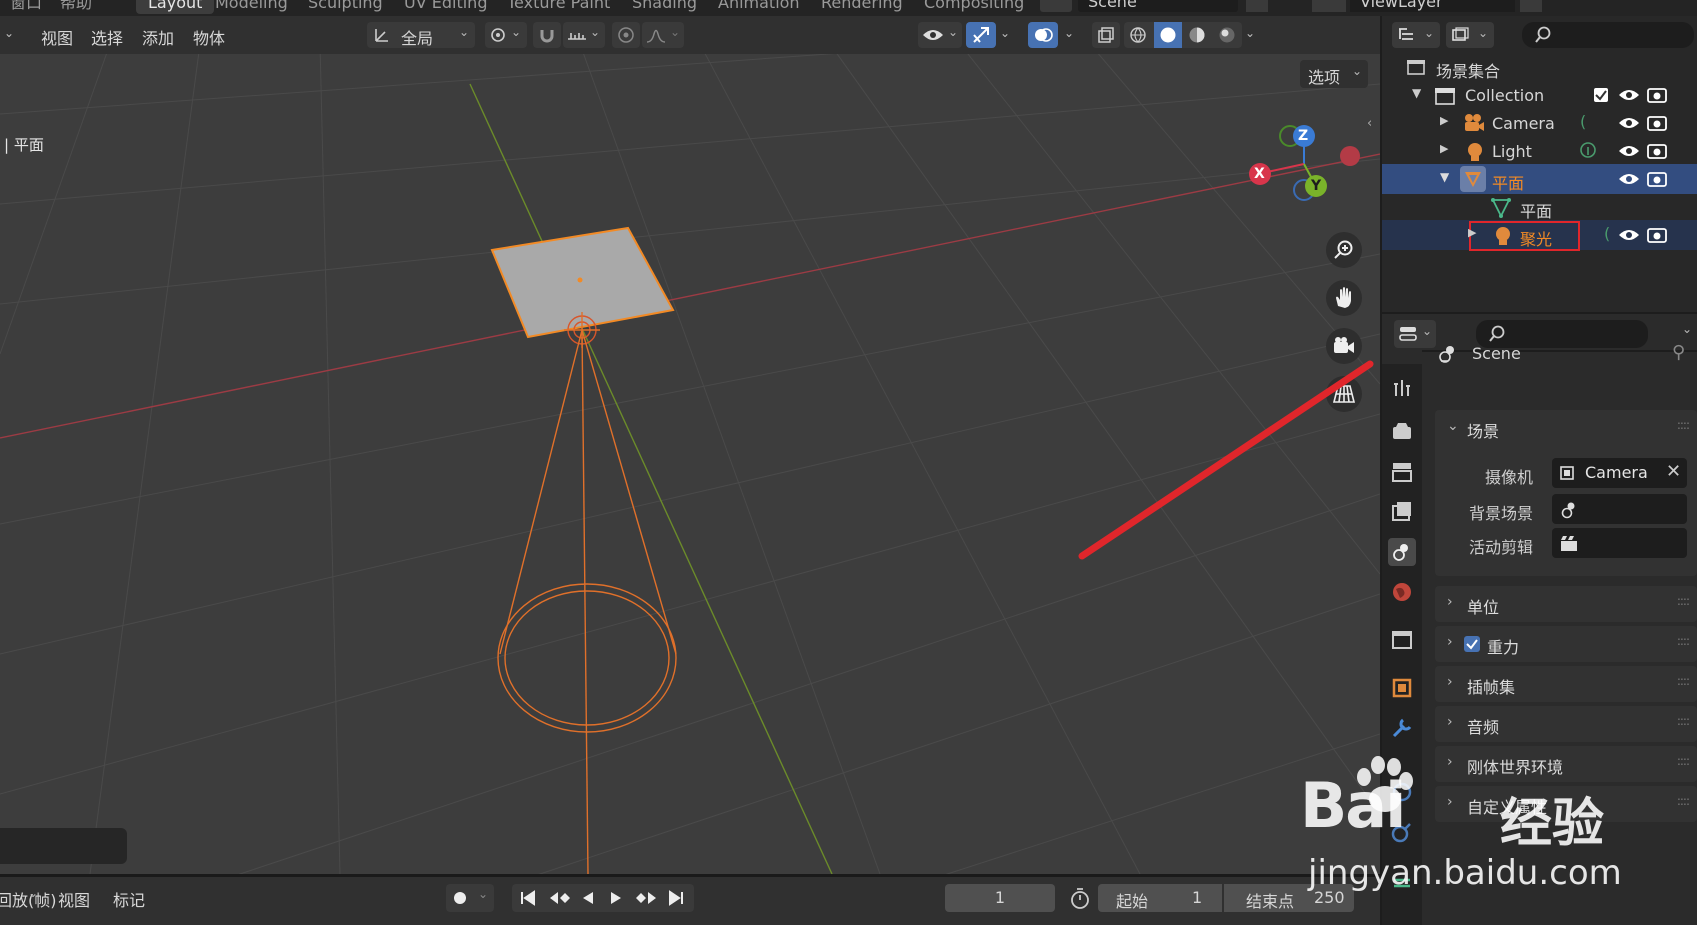  Describe the element at coordinates (1539, 95) in the screenshot. I see `outliner-row-collection: ▼ Collection` at that location.